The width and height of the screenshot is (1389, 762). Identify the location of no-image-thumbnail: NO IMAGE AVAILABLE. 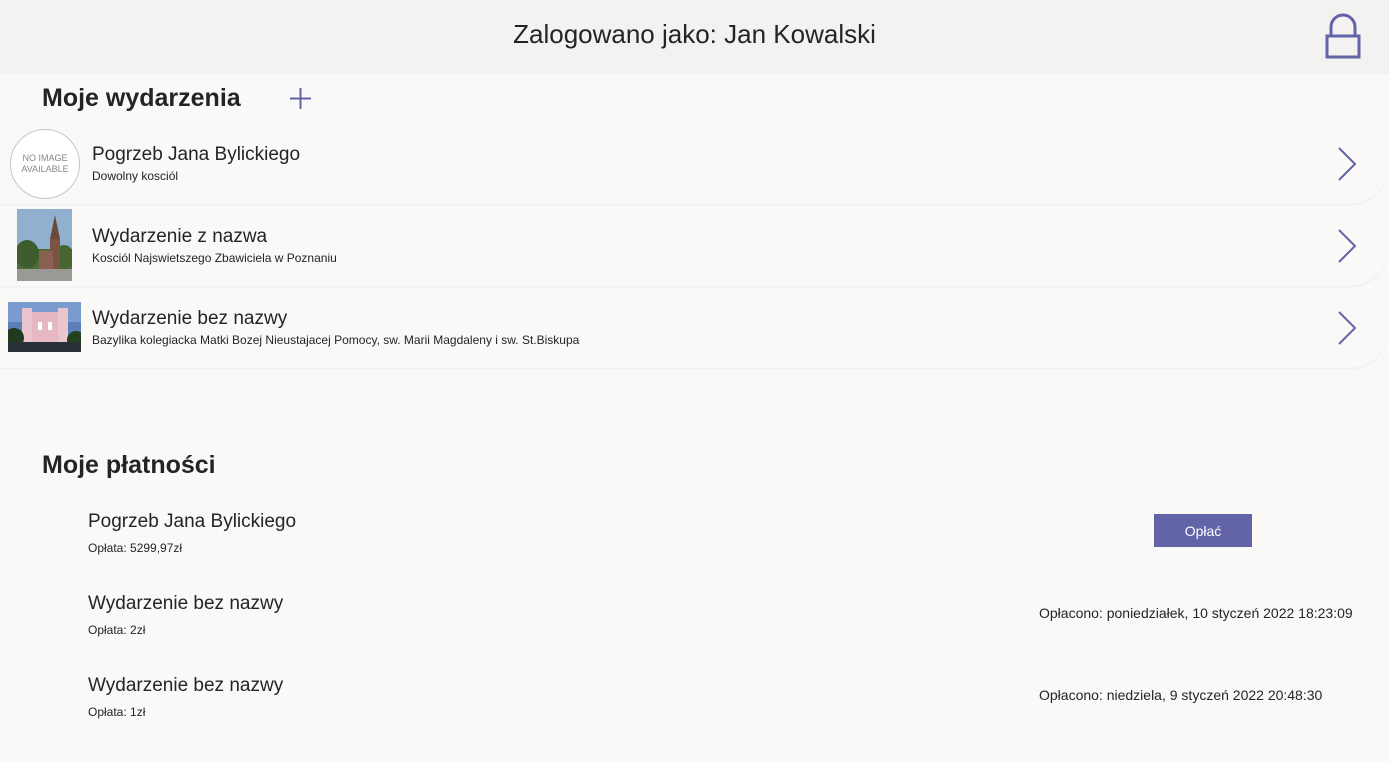
(45, 164).